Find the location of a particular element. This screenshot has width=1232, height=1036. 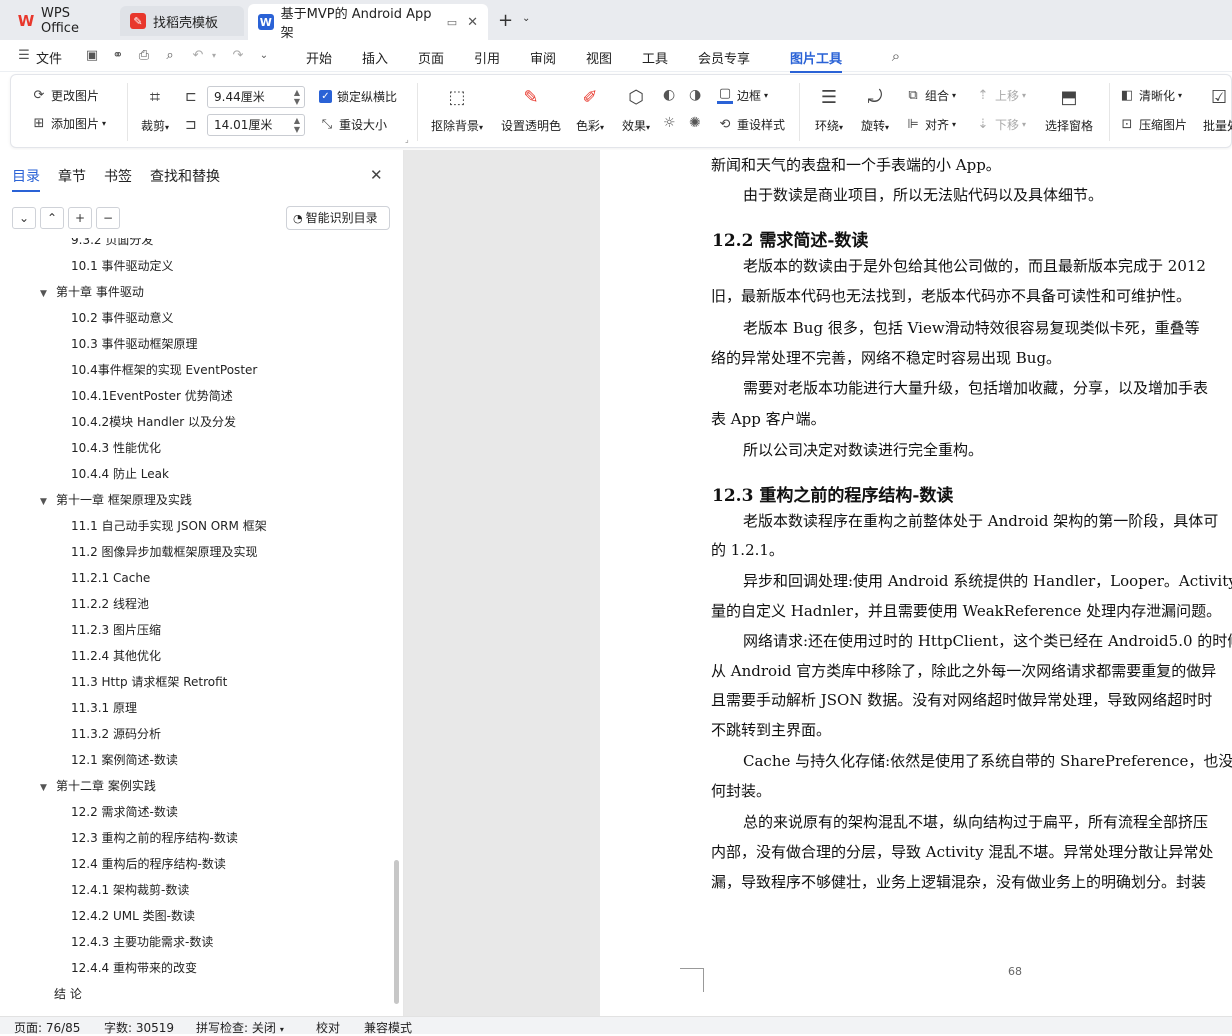

chevron-down-icon: ⌄ is located at coordinates (526, 18).